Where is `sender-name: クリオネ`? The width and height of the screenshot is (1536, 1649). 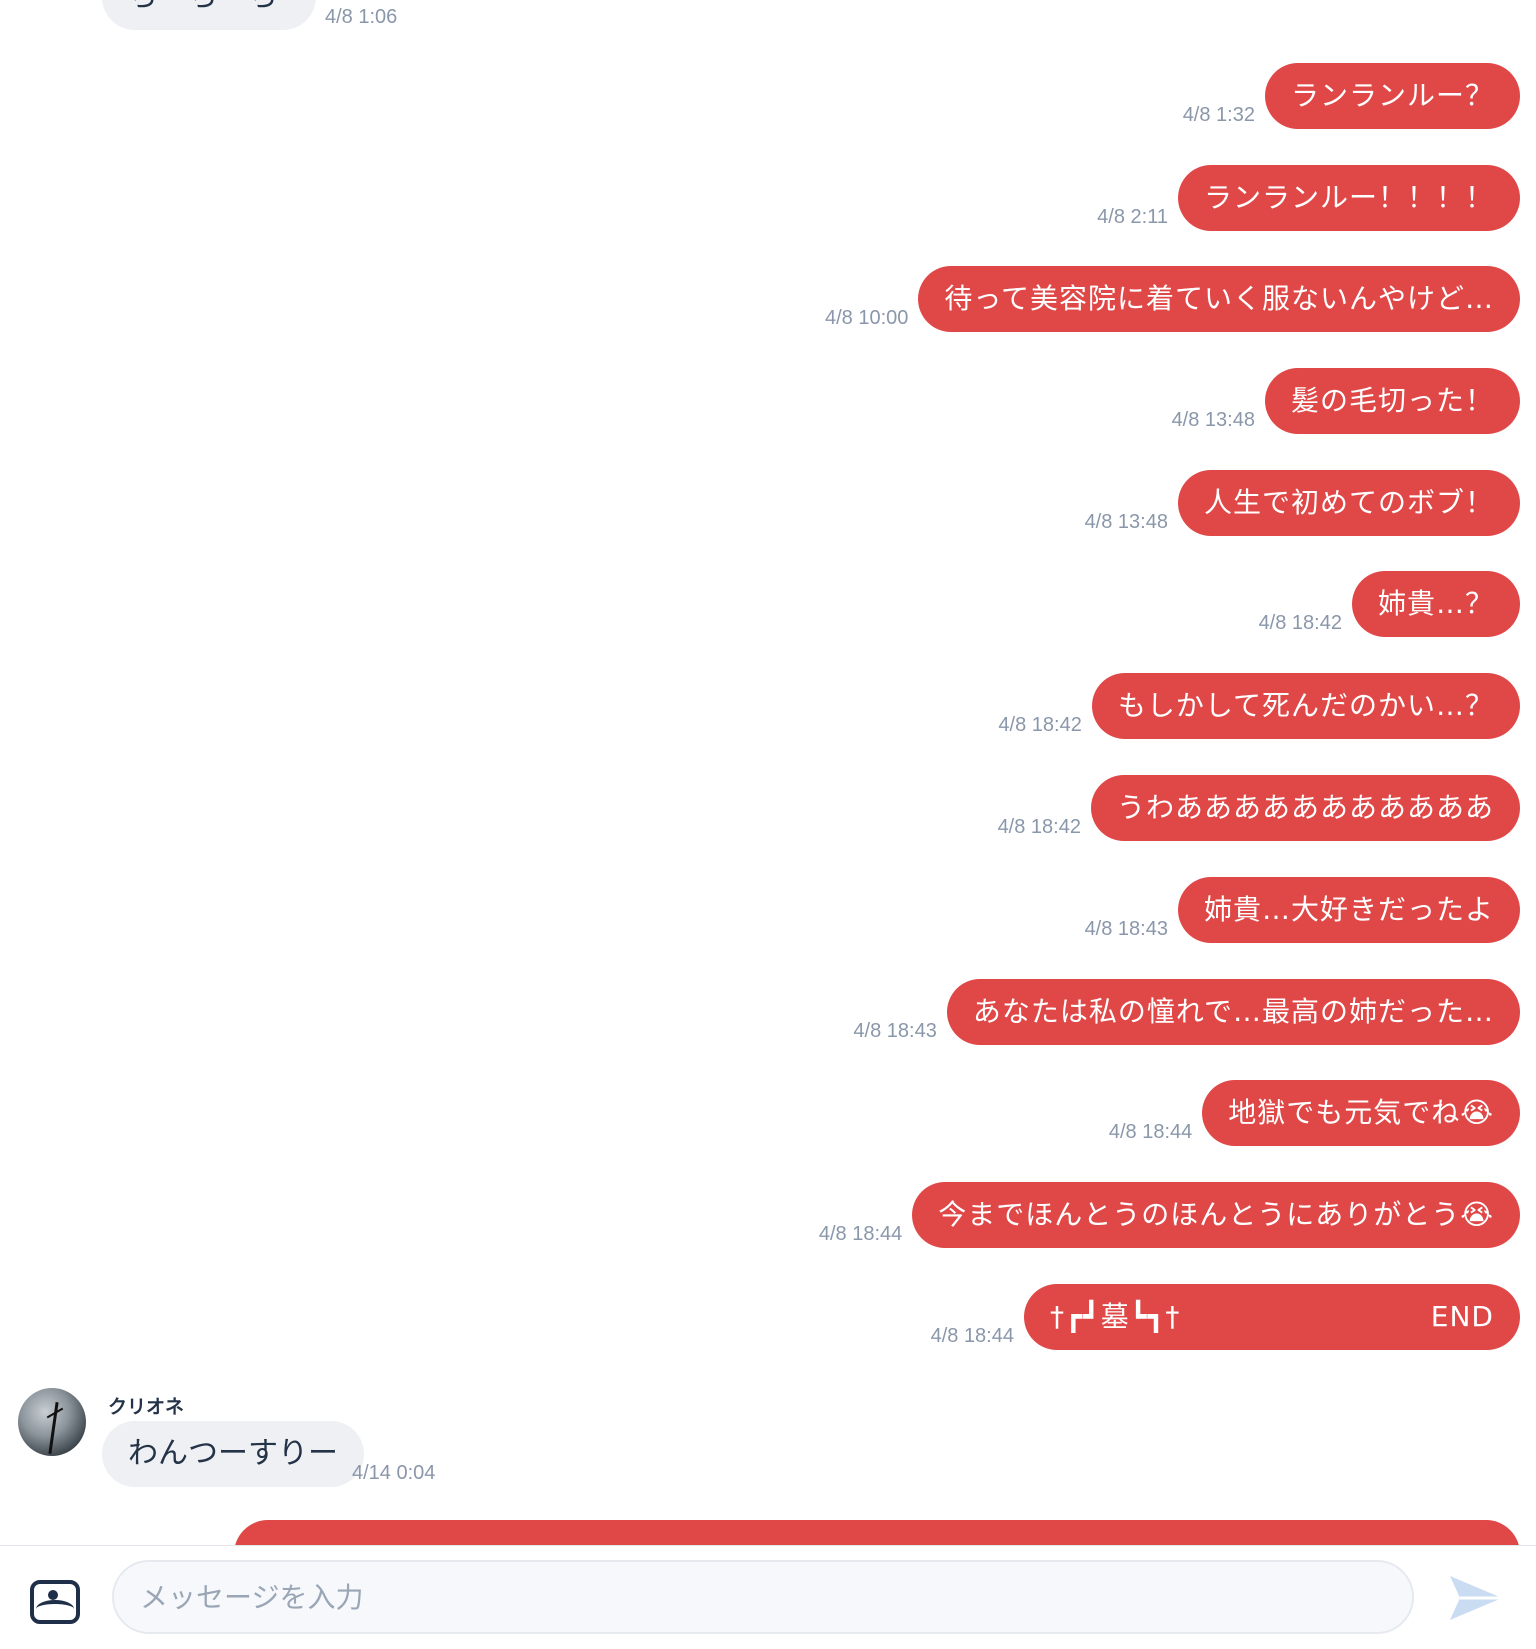
sender-name: クリオネ is located at coordinates (146, 1407).